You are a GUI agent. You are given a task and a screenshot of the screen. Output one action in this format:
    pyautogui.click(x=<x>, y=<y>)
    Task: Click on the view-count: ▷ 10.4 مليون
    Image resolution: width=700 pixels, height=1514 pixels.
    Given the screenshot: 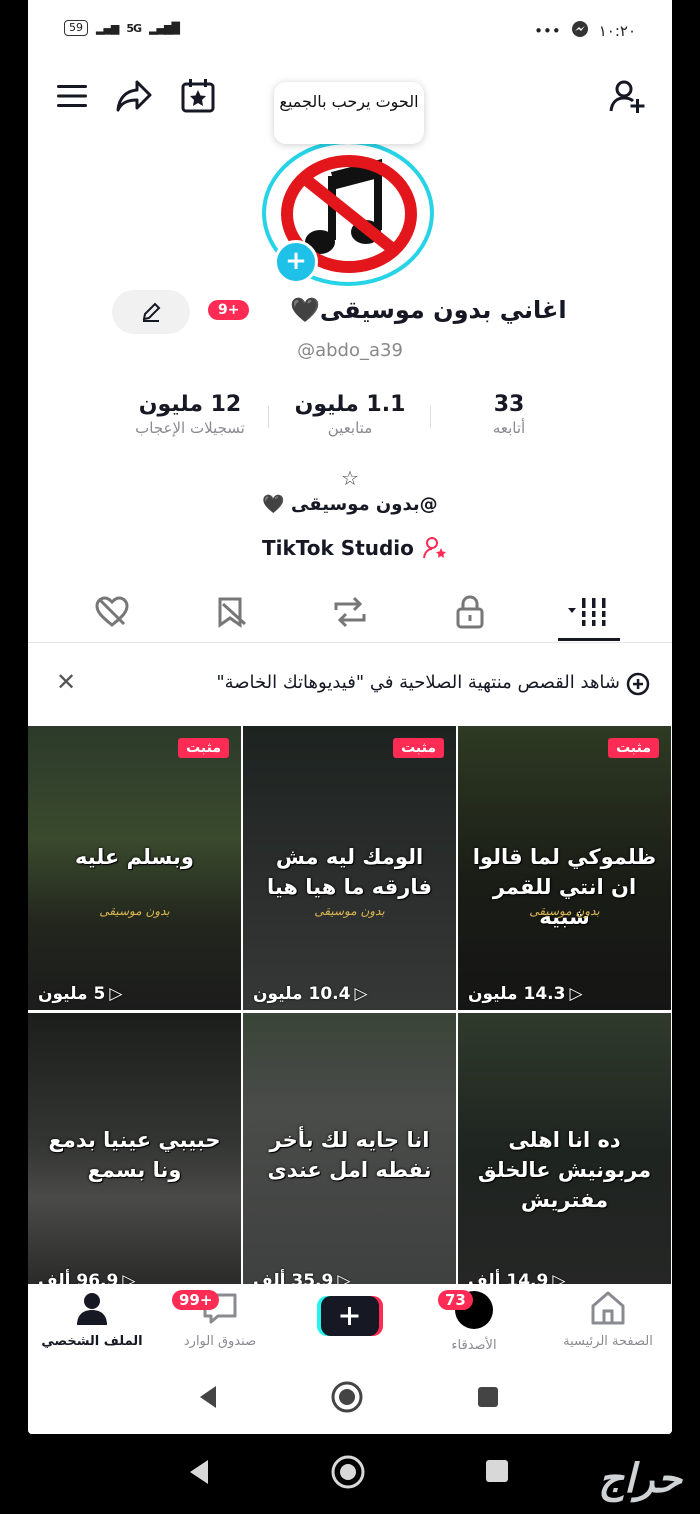 What is the action you would take?
    pyautogui.click(x=310, y=994)
    